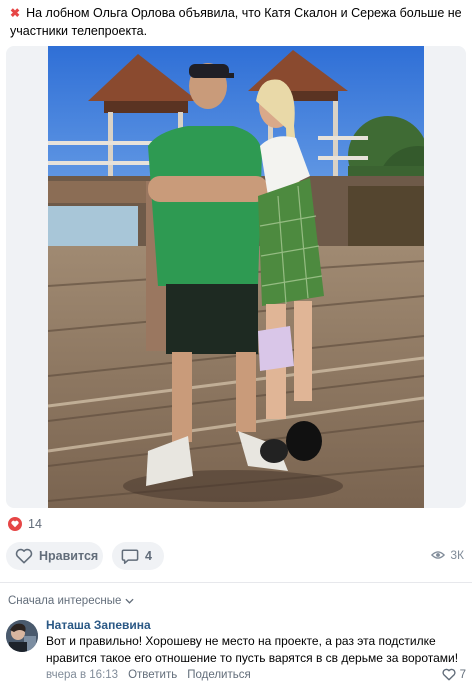  I want to click on heart-icon, so click(15, 524).